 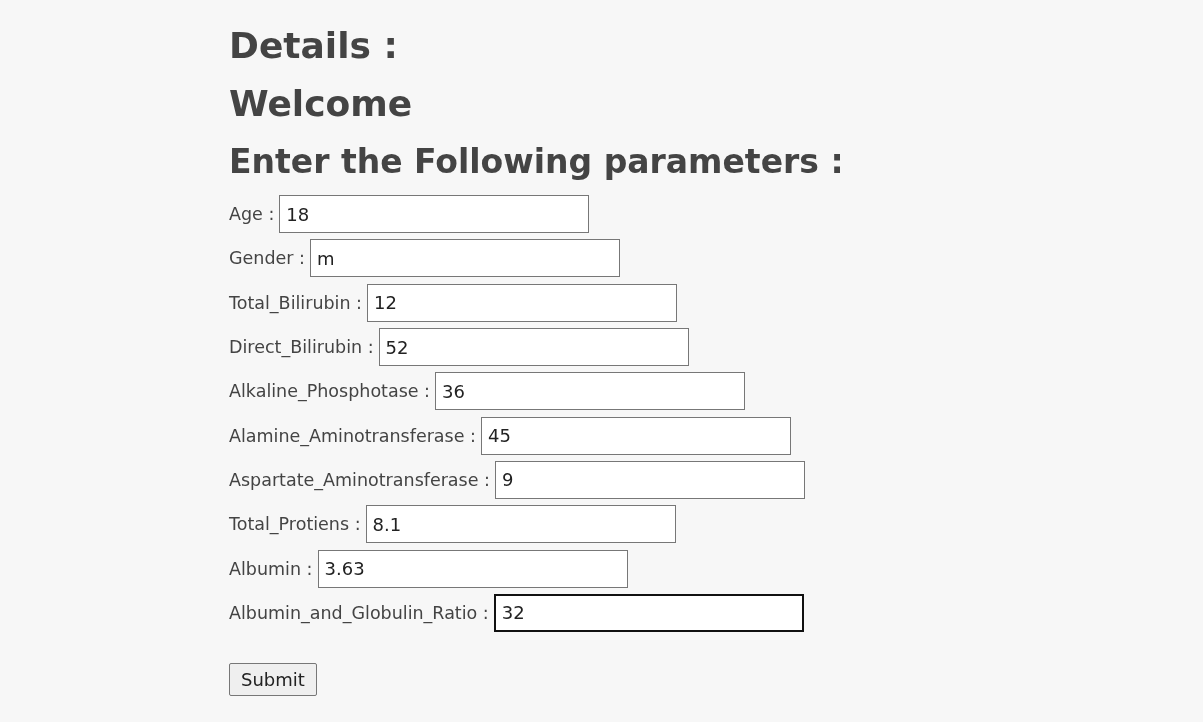 What do you see at coordinates (434, 214) in the screenshot?
I see `input-field: 18` at bounding box center [434, 214].